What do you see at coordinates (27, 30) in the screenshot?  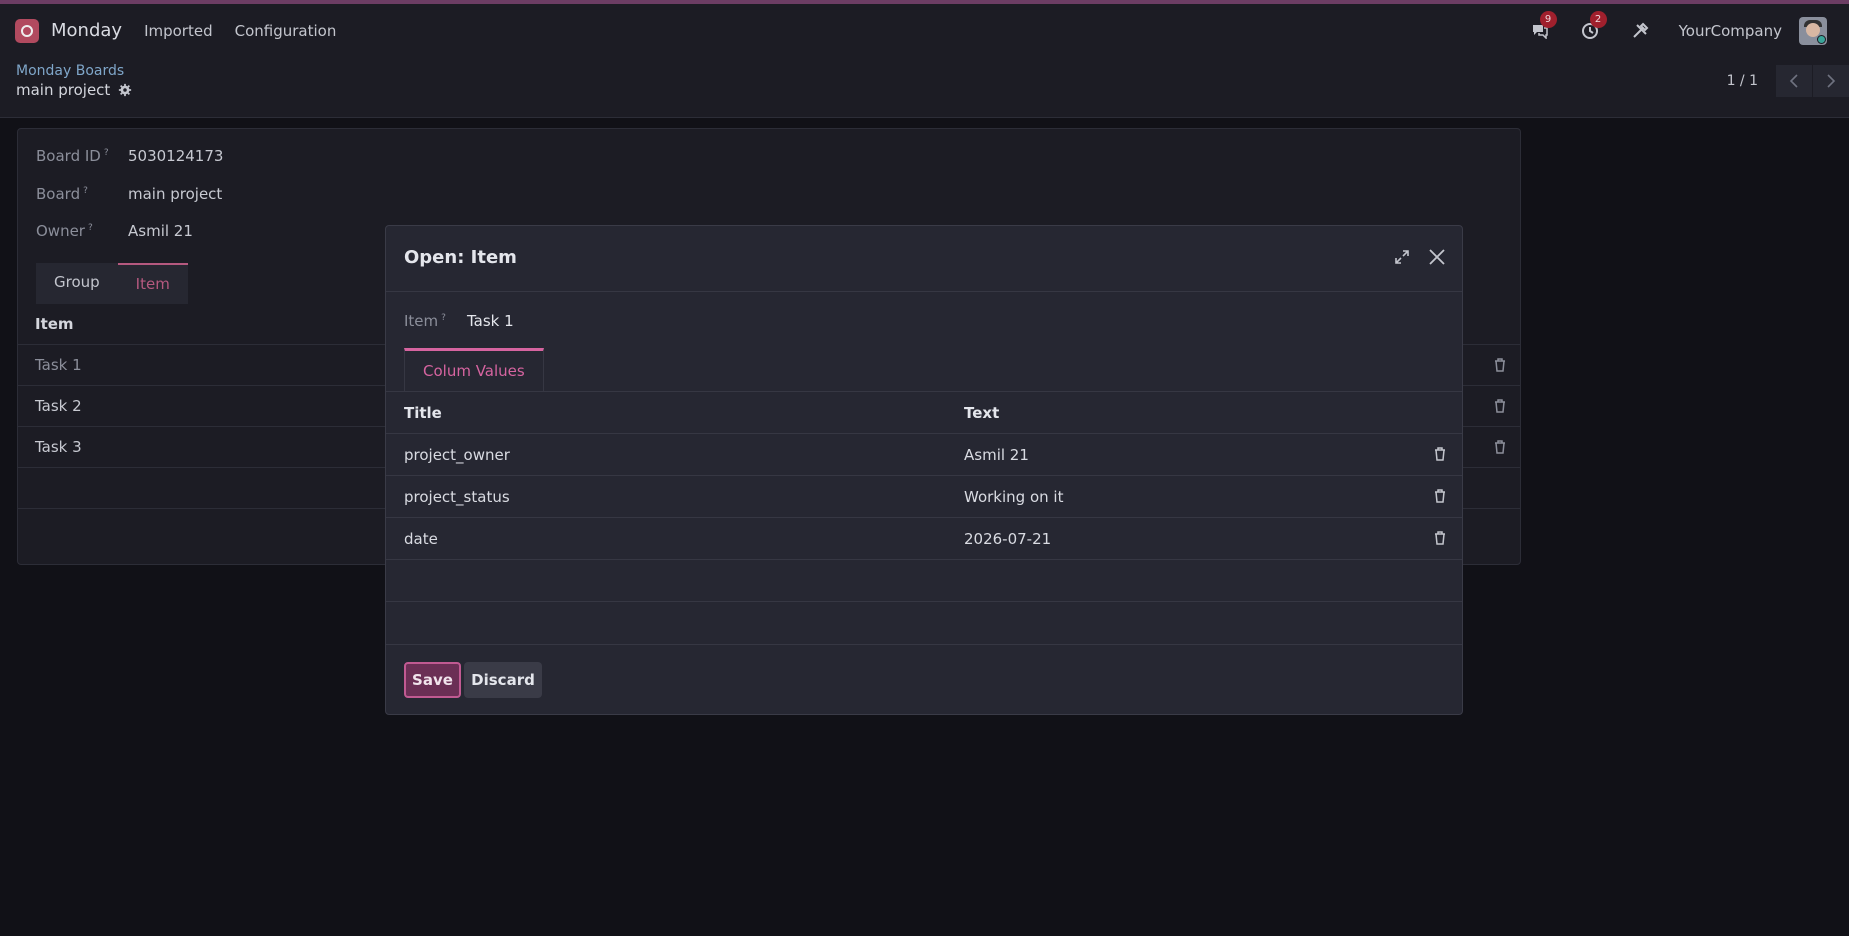 I see `app-logo-icon` at bounding box center [27, 30].